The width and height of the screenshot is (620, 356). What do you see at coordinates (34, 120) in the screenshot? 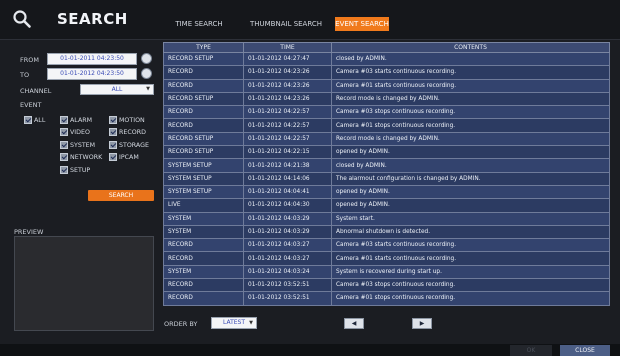
I see `event-all-checkbox: ALL` at bounding box center [34, 120].